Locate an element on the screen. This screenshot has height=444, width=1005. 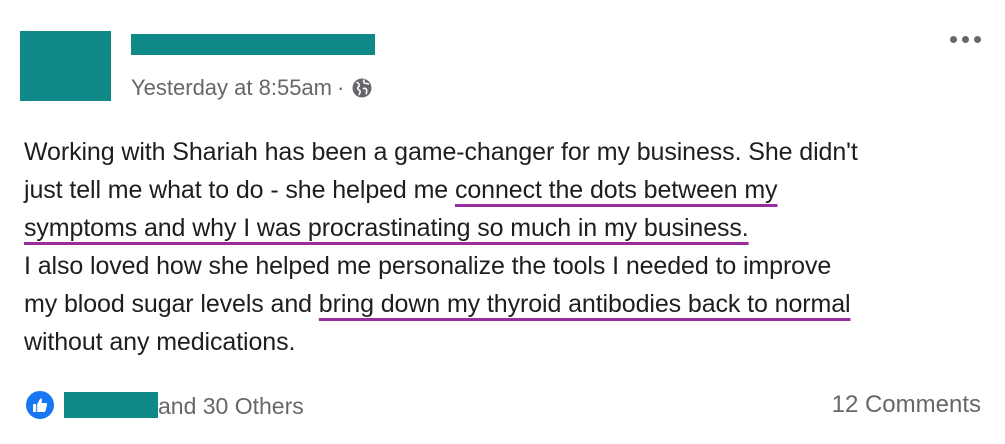
more-options-icon is located at coordinates (965, 39).